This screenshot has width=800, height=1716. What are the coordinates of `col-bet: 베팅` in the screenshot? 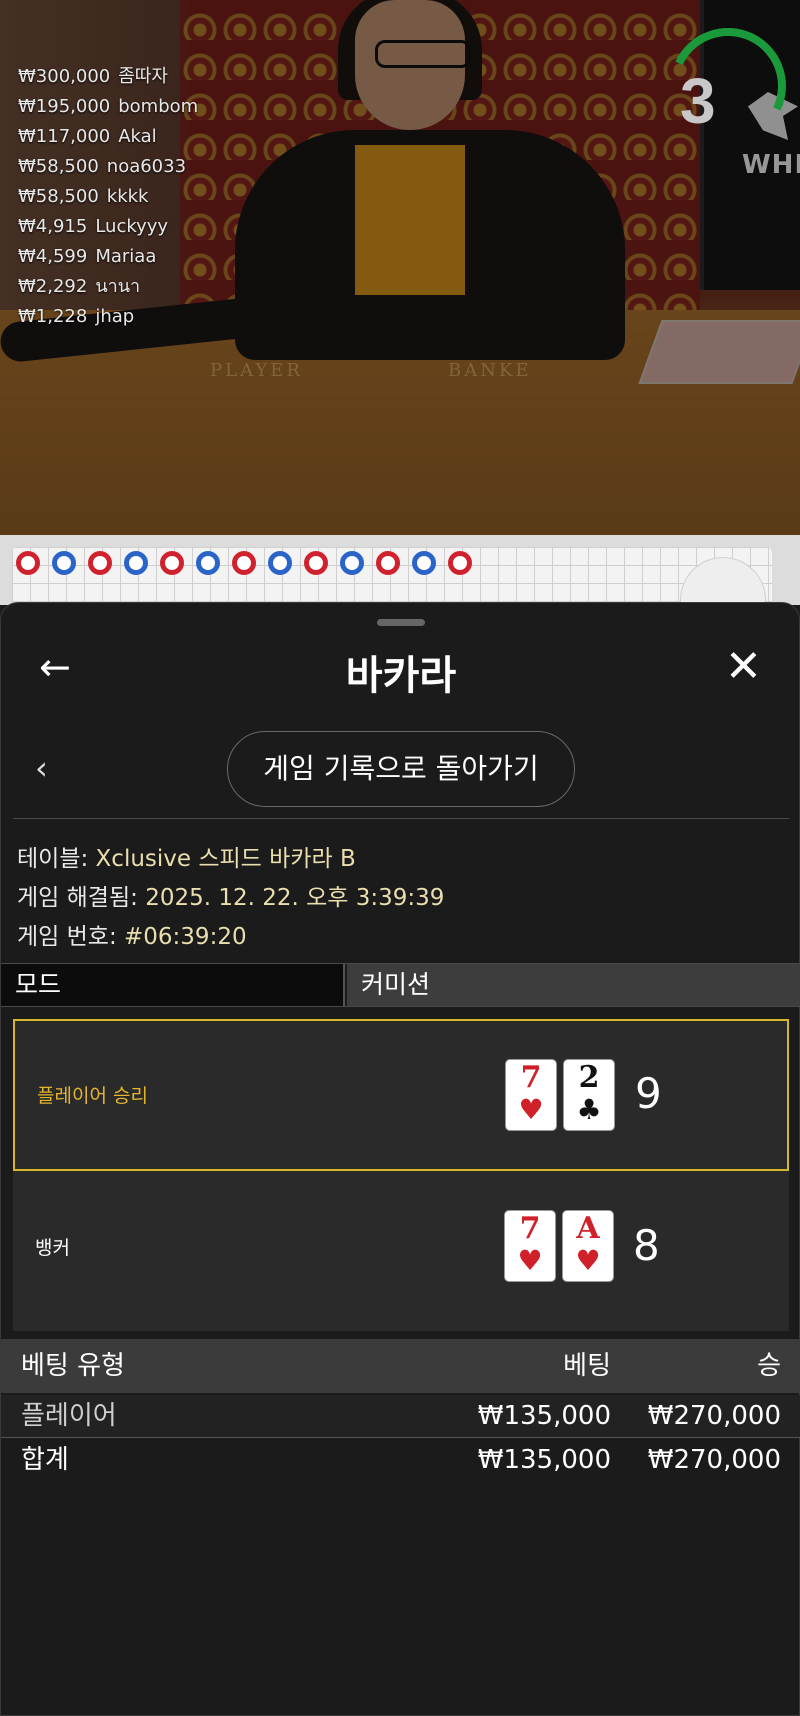 It's located at (587, 1366).